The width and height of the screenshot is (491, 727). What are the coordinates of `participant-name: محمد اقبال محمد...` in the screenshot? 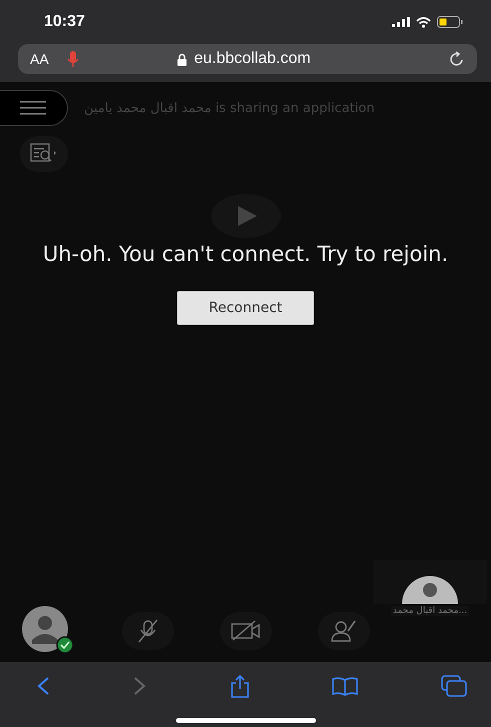 It's located at (430, 611).